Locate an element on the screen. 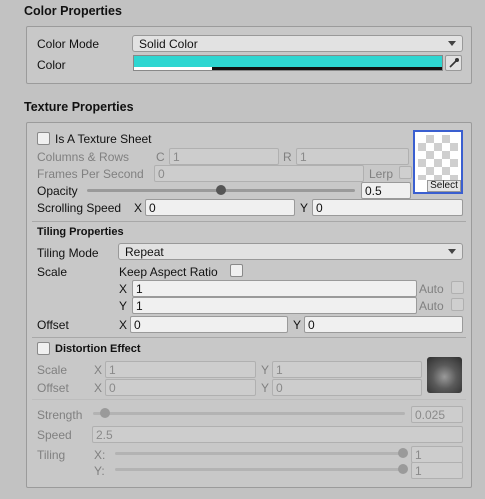 The width and height of the screenshot is (485, 499). tiling-scale-x-field: 1 is located at coordinates (274, 288).